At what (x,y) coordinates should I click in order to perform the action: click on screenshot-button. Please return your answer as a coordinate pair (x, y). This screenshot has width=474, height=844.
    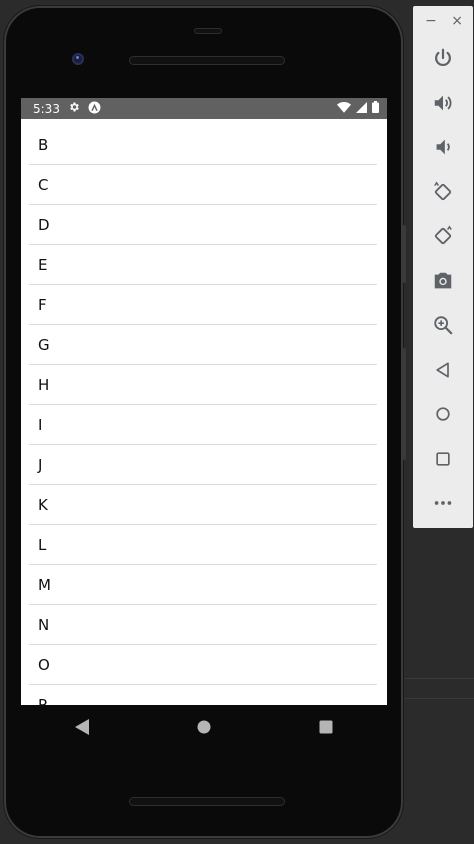
    Looking at the image, I should click on (443, 281).